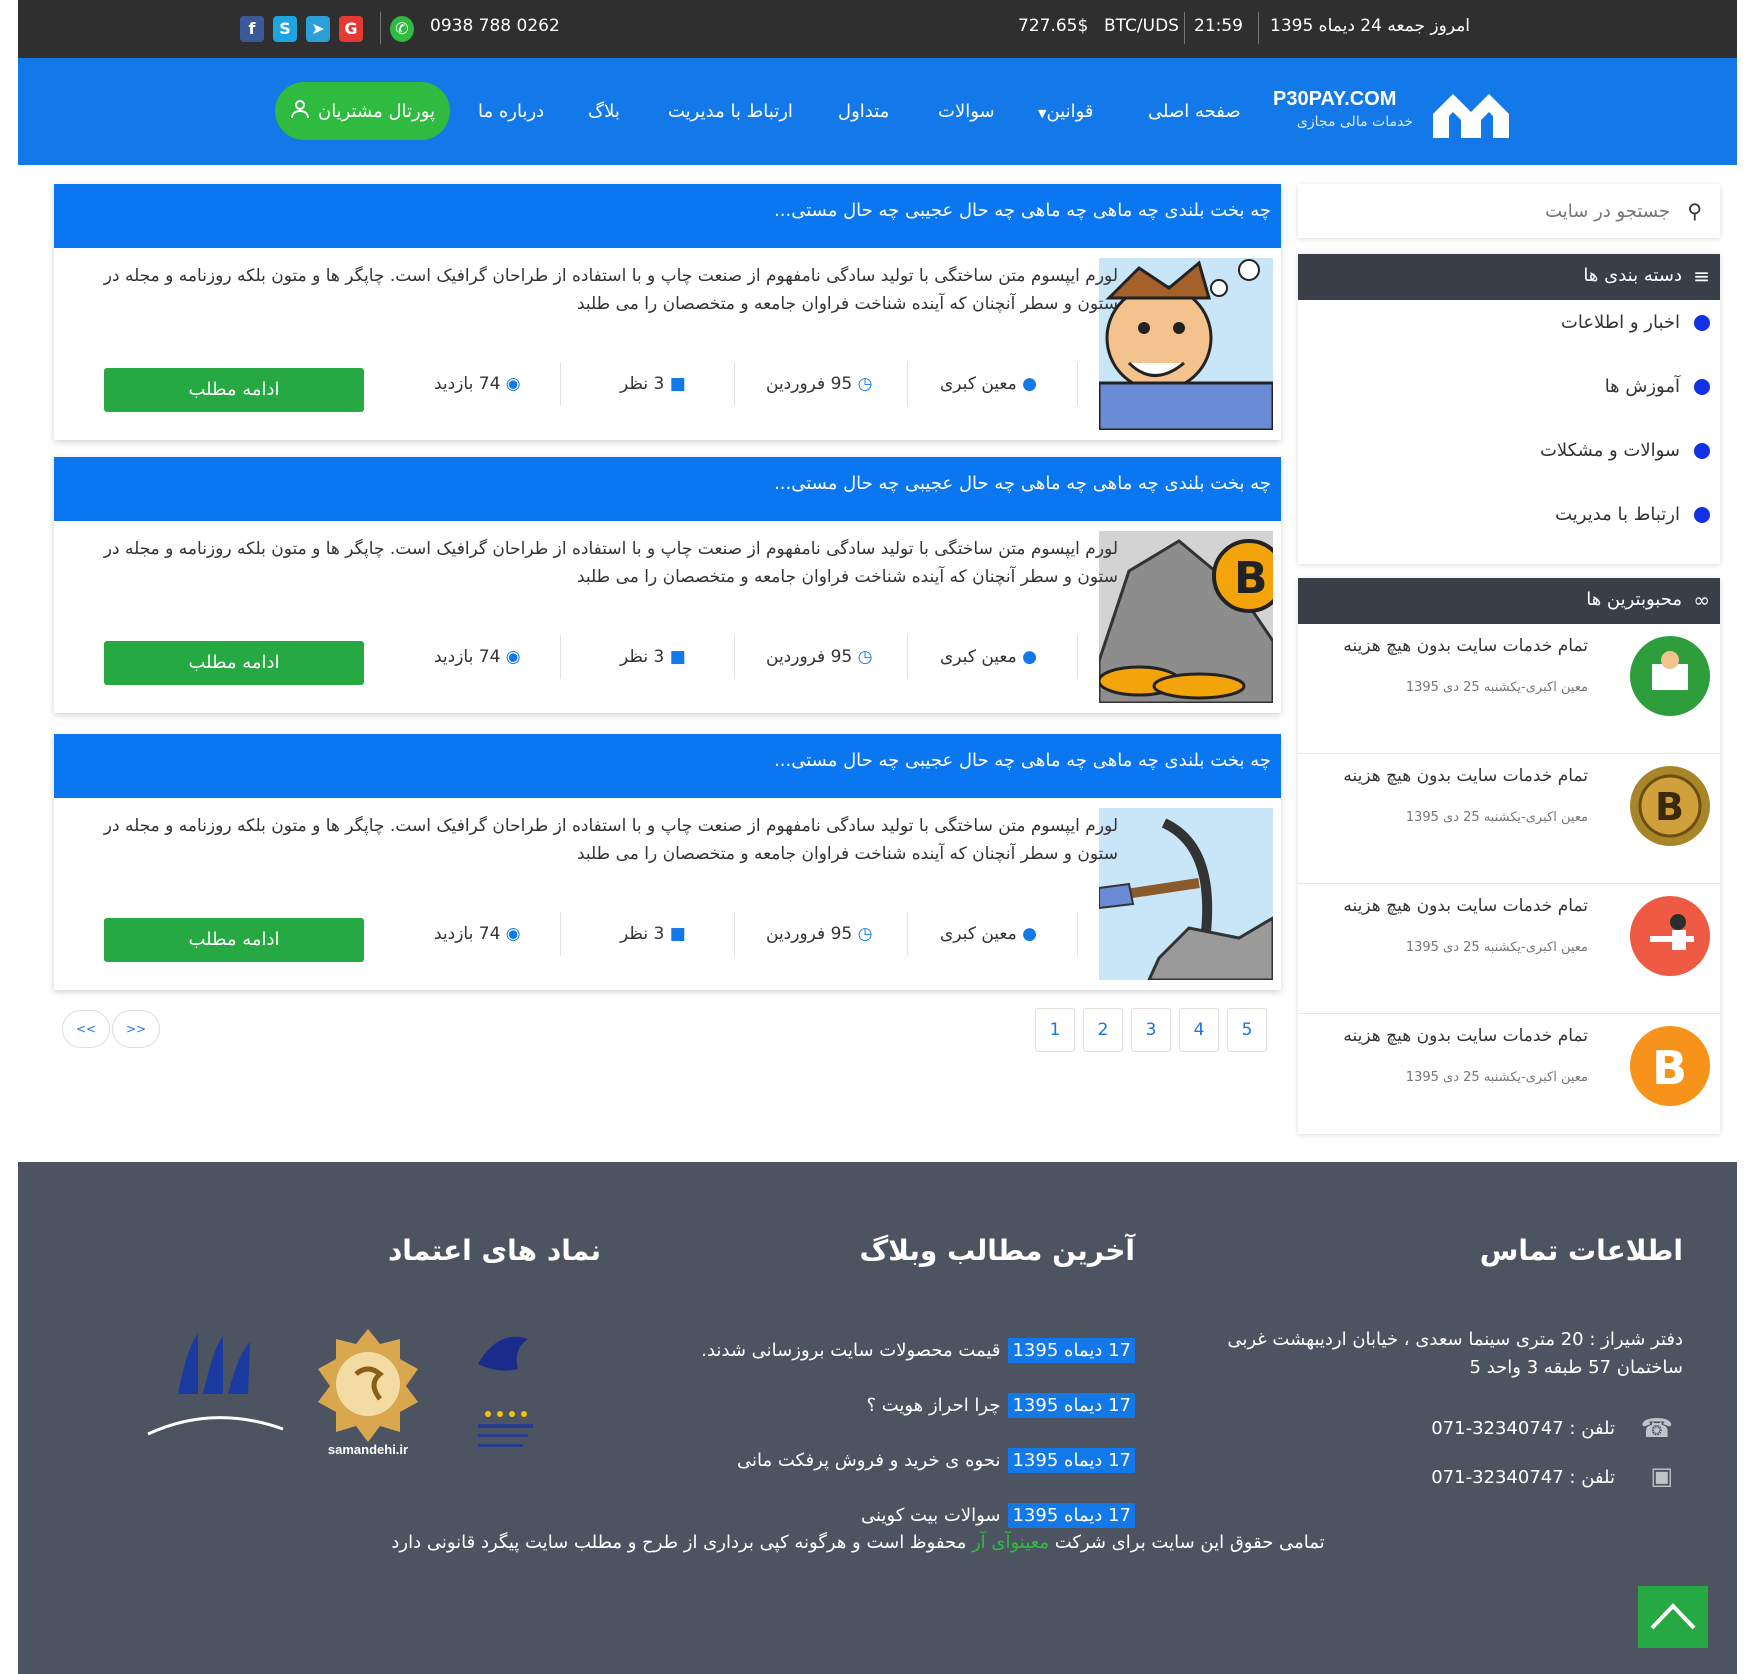 The image size is (1755, 1674). Describe the element at coordinates (1199, 1030) in the screenshot. I see `pagination-page-4: 4` at that location.